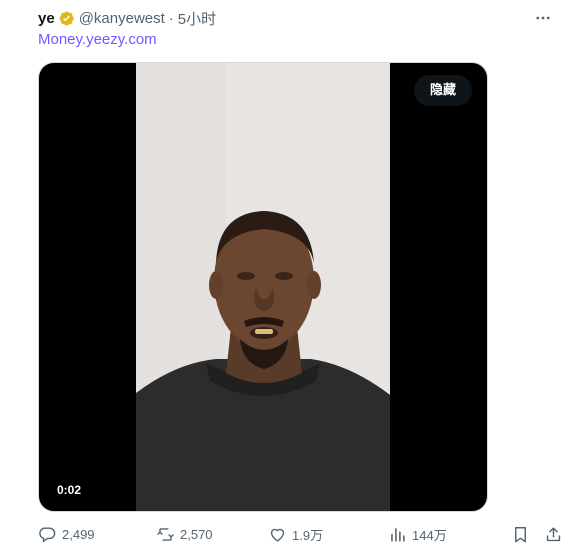  What do you see at coordinates (97, 534) in the screenshot?
I see `reply-button: 2,499` at bounding box center [97, 534].